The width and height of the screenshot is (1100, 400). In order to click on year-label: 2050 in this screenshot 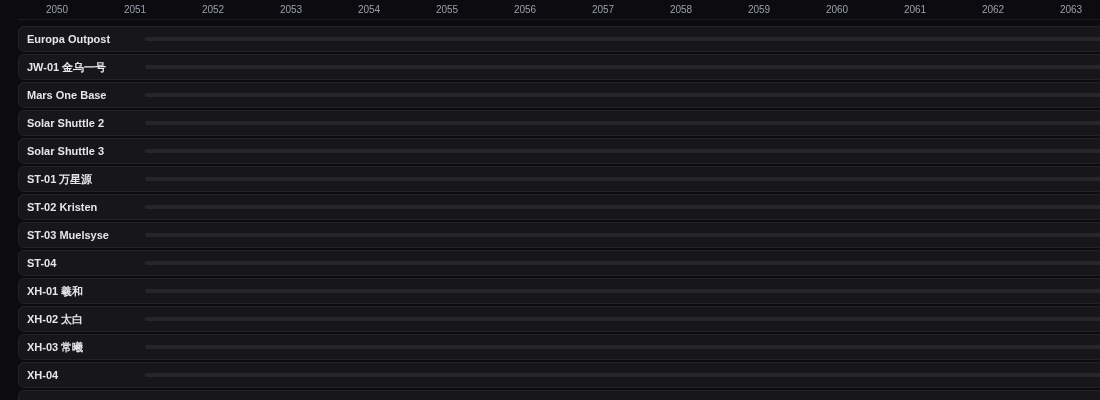, I will do `click(57, 10)`.